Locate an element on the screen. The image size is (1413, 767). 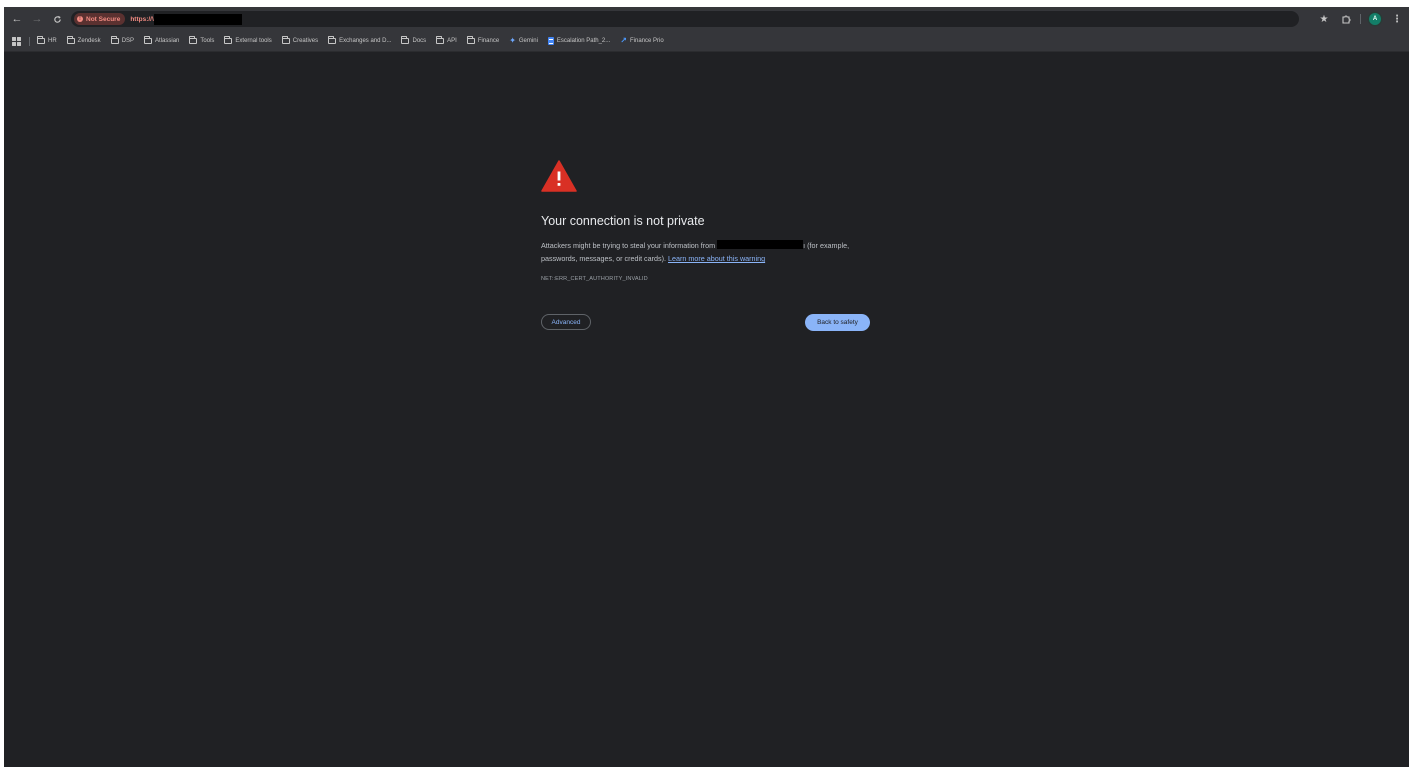
google-docs-icon is located at coordinates (550, 41).